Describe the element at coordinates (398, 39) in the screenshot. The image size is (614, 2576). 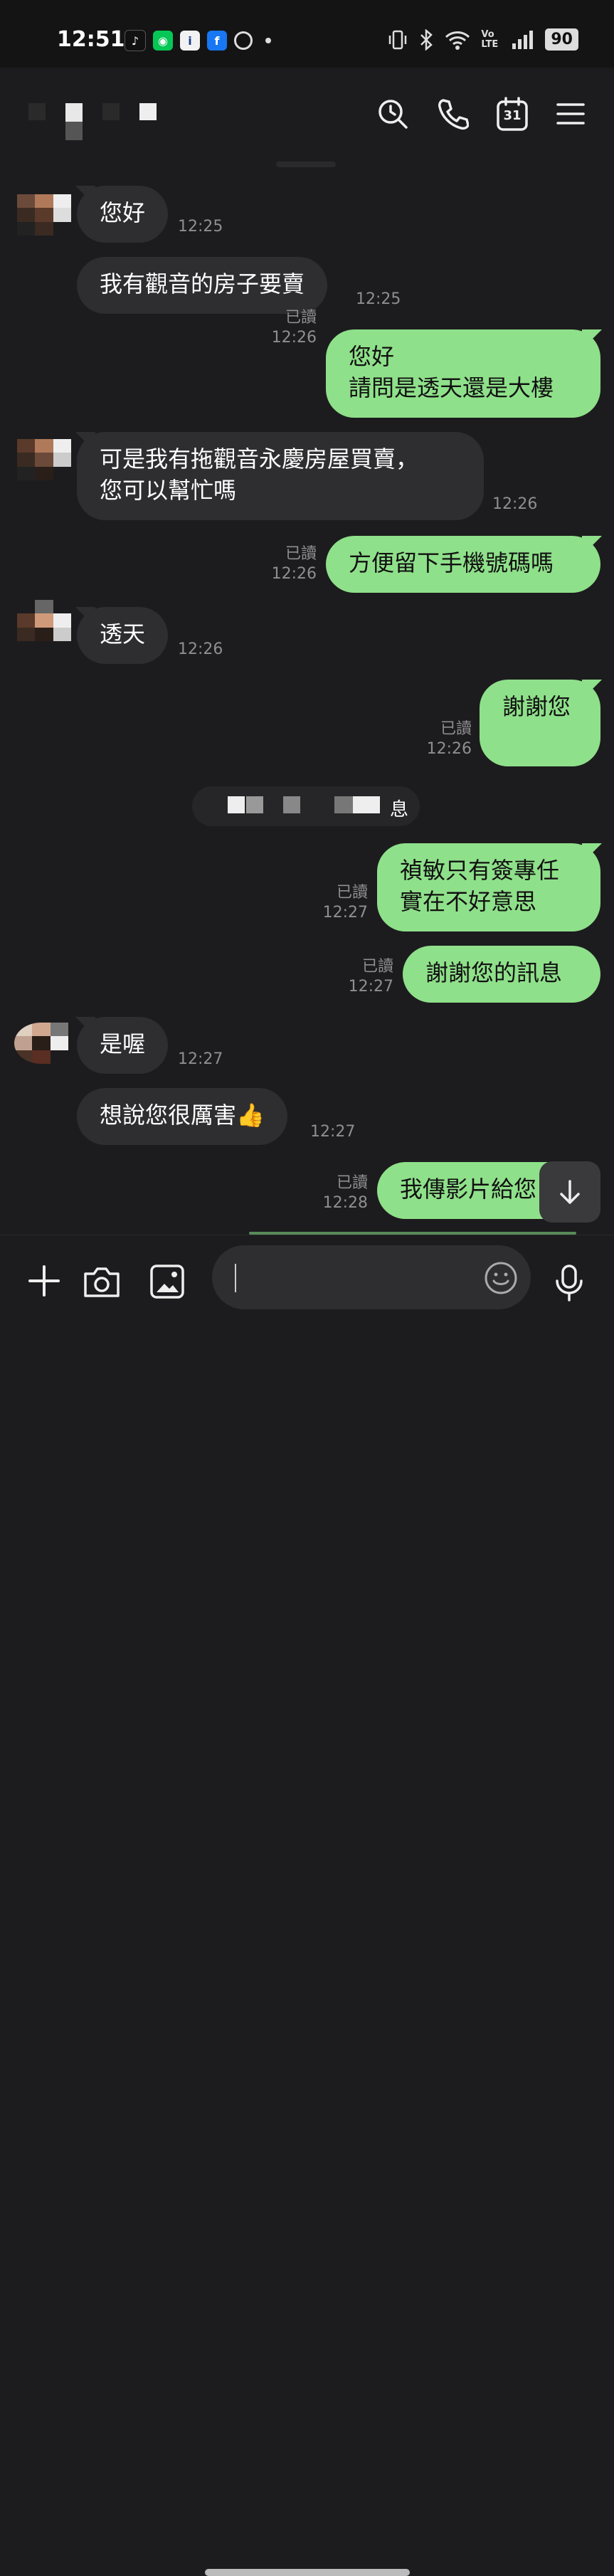
I see `vibrate-icon` at that location.